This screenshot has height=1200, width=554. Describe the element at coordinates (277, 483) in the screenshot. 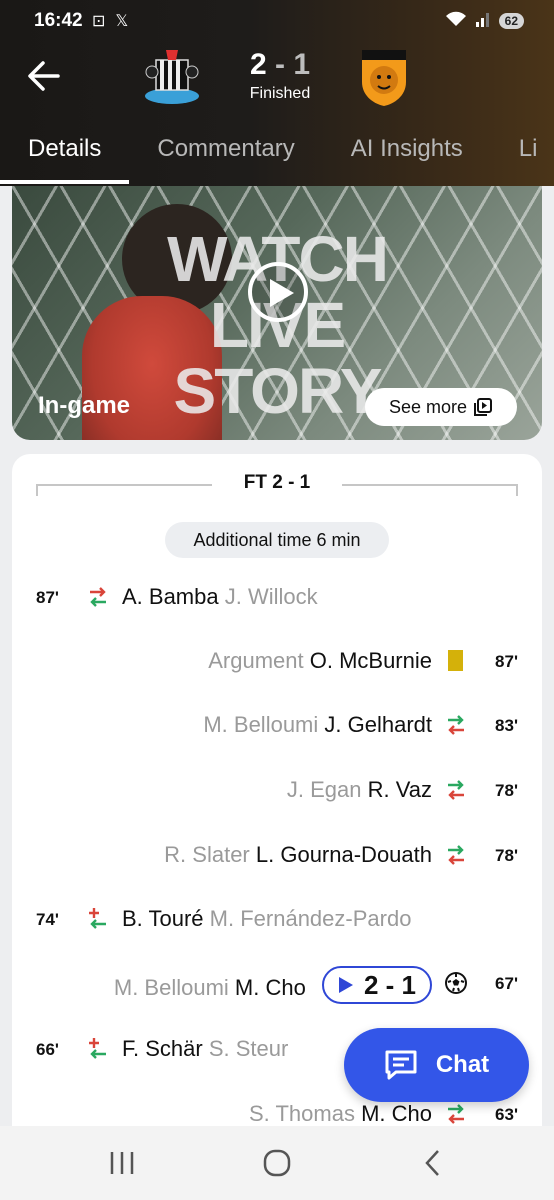

I see `ft-label: FT 2 - 1` at that location.